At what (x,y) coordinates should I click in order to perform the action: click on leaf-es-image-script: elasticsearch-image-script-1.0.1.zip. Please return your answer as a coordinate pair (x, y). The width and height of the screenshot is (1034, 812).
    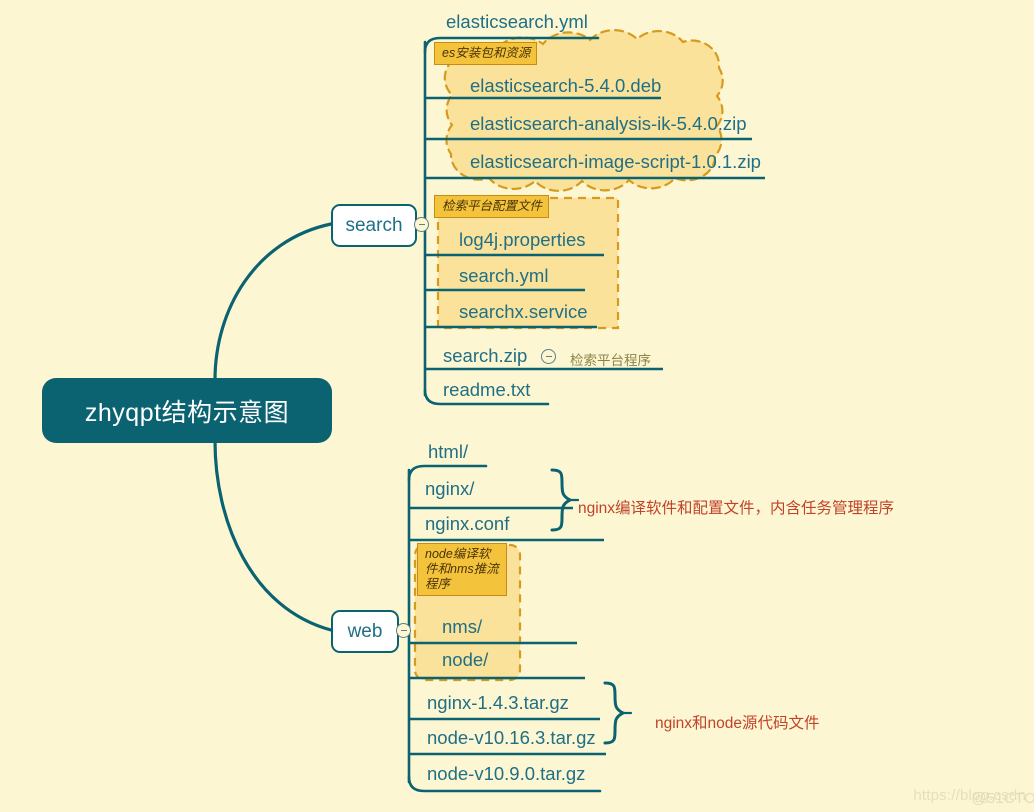
    Looking at the image, I should click on (615, 162).